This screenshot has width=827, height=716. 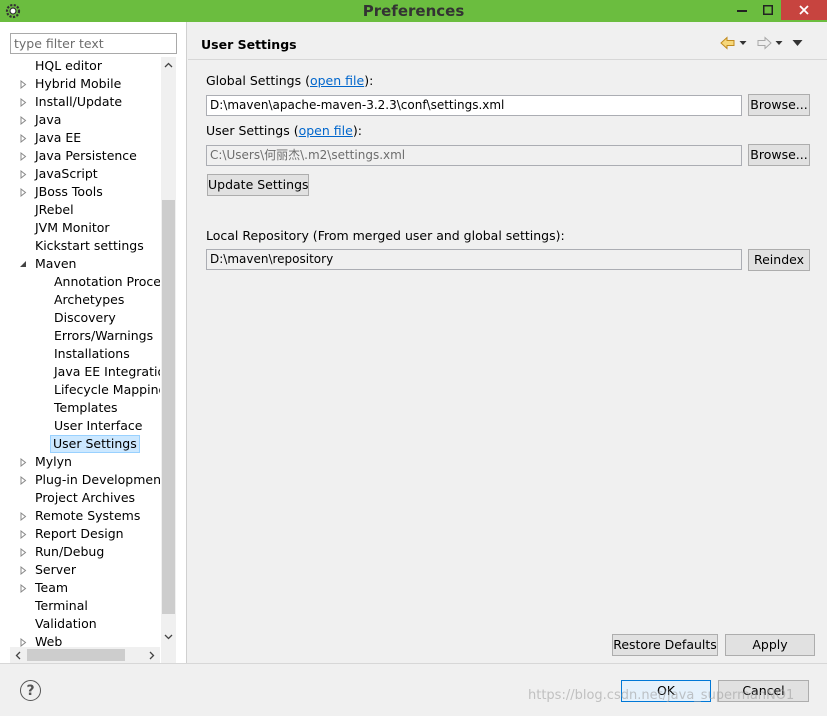 I want to click on tree-item: Java Persistence, so click(x=85, y=156).